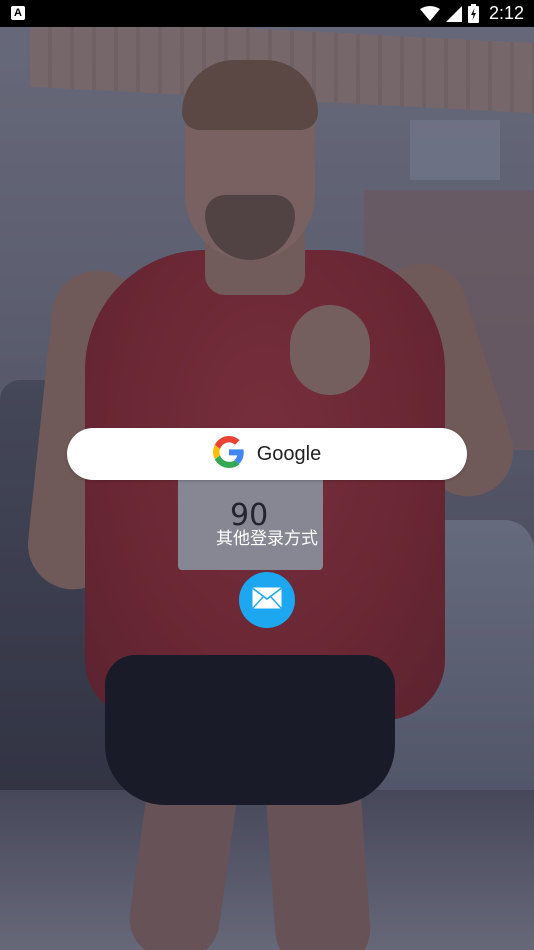 The image size is (534, 950). I want to click on google-g-icon, so click(228, 454).